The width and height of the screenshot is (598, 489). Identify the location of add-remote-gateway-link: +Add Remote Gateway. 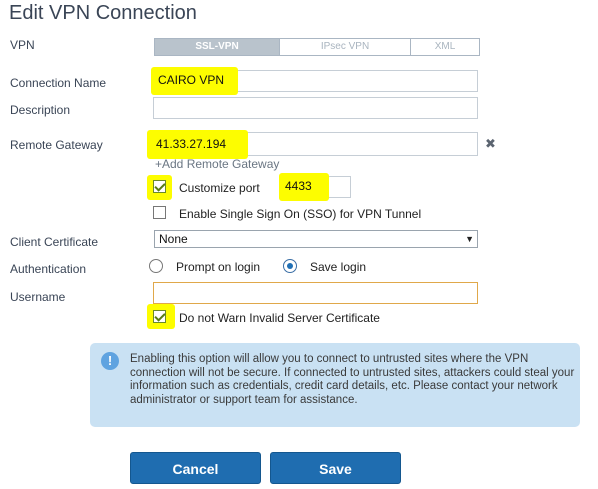
(217, 164).